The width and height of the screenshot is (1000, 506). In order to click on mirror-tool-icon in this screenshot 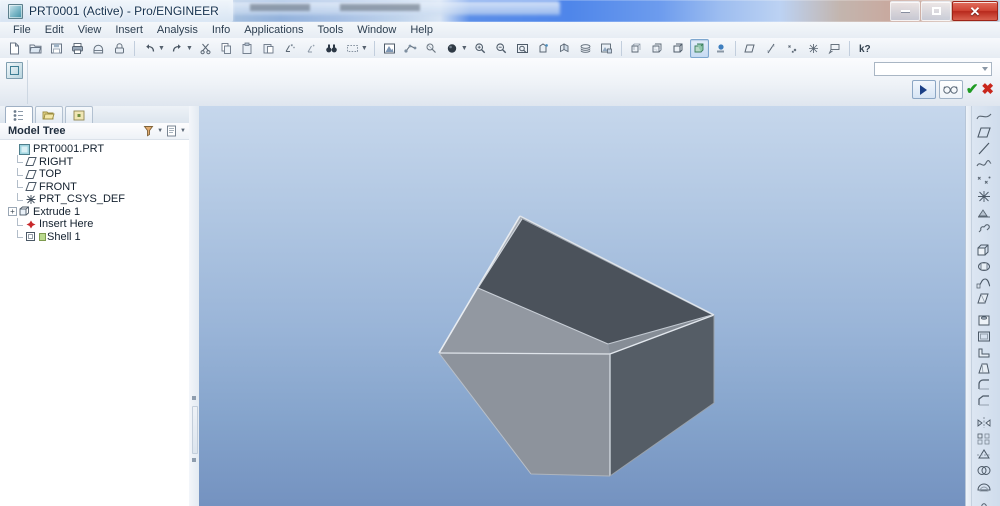, I will do `click(984, 422)`.